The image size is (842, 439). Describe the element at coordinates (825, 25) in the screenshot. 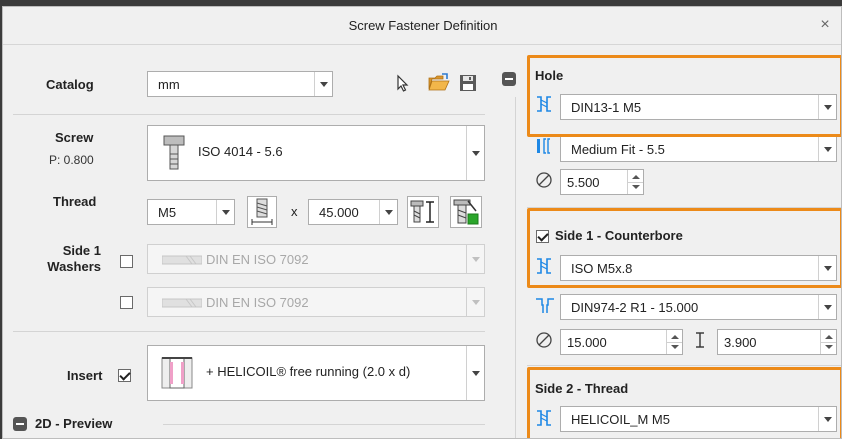

I see `close-icon: ×` at that location.